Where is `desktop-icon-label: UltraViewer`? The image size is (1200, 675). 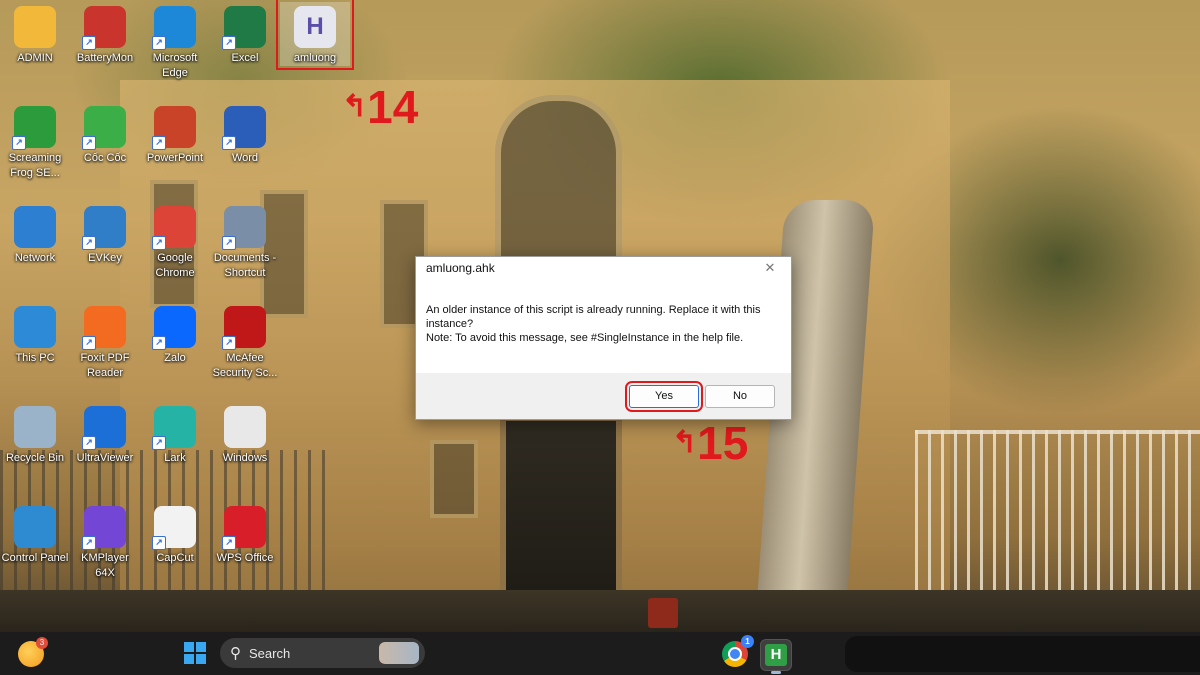 desktop-icon-label: UltraViewer is located at coordinates (105, 458).